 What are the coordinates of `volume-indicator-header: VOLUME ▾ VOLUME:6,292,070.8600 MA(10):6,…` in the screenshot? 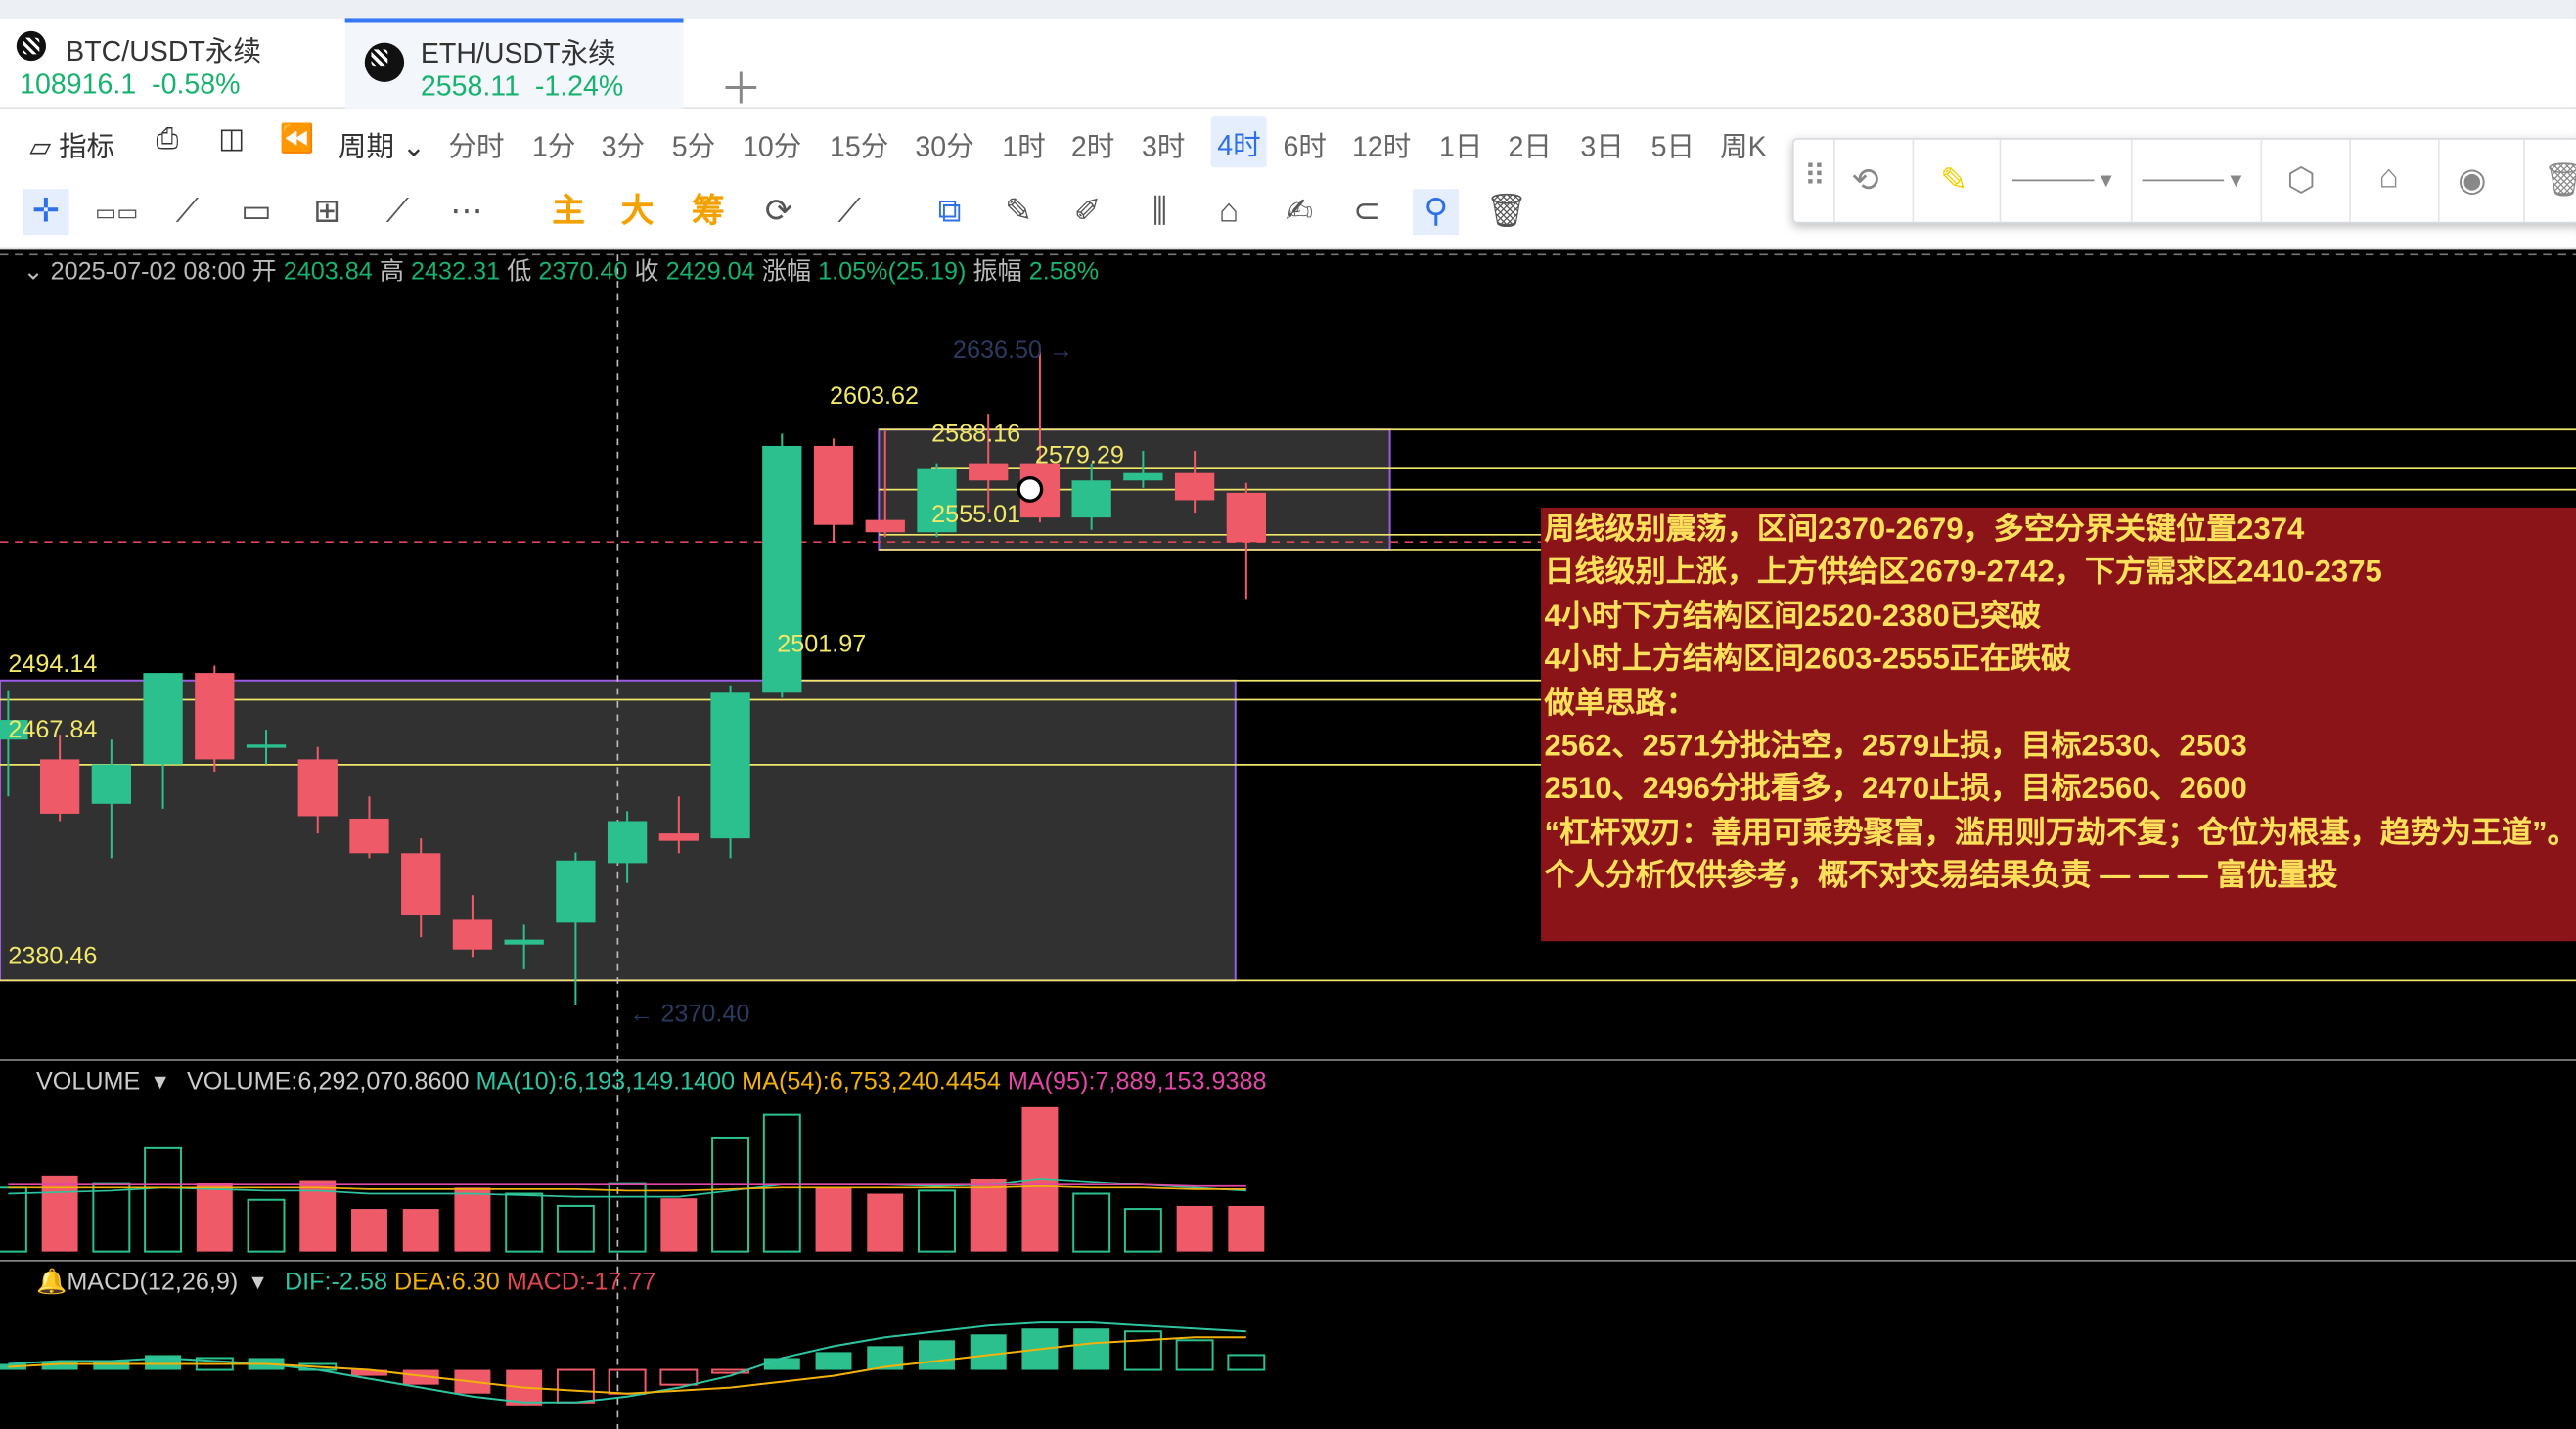 It's located at (651, 1081).